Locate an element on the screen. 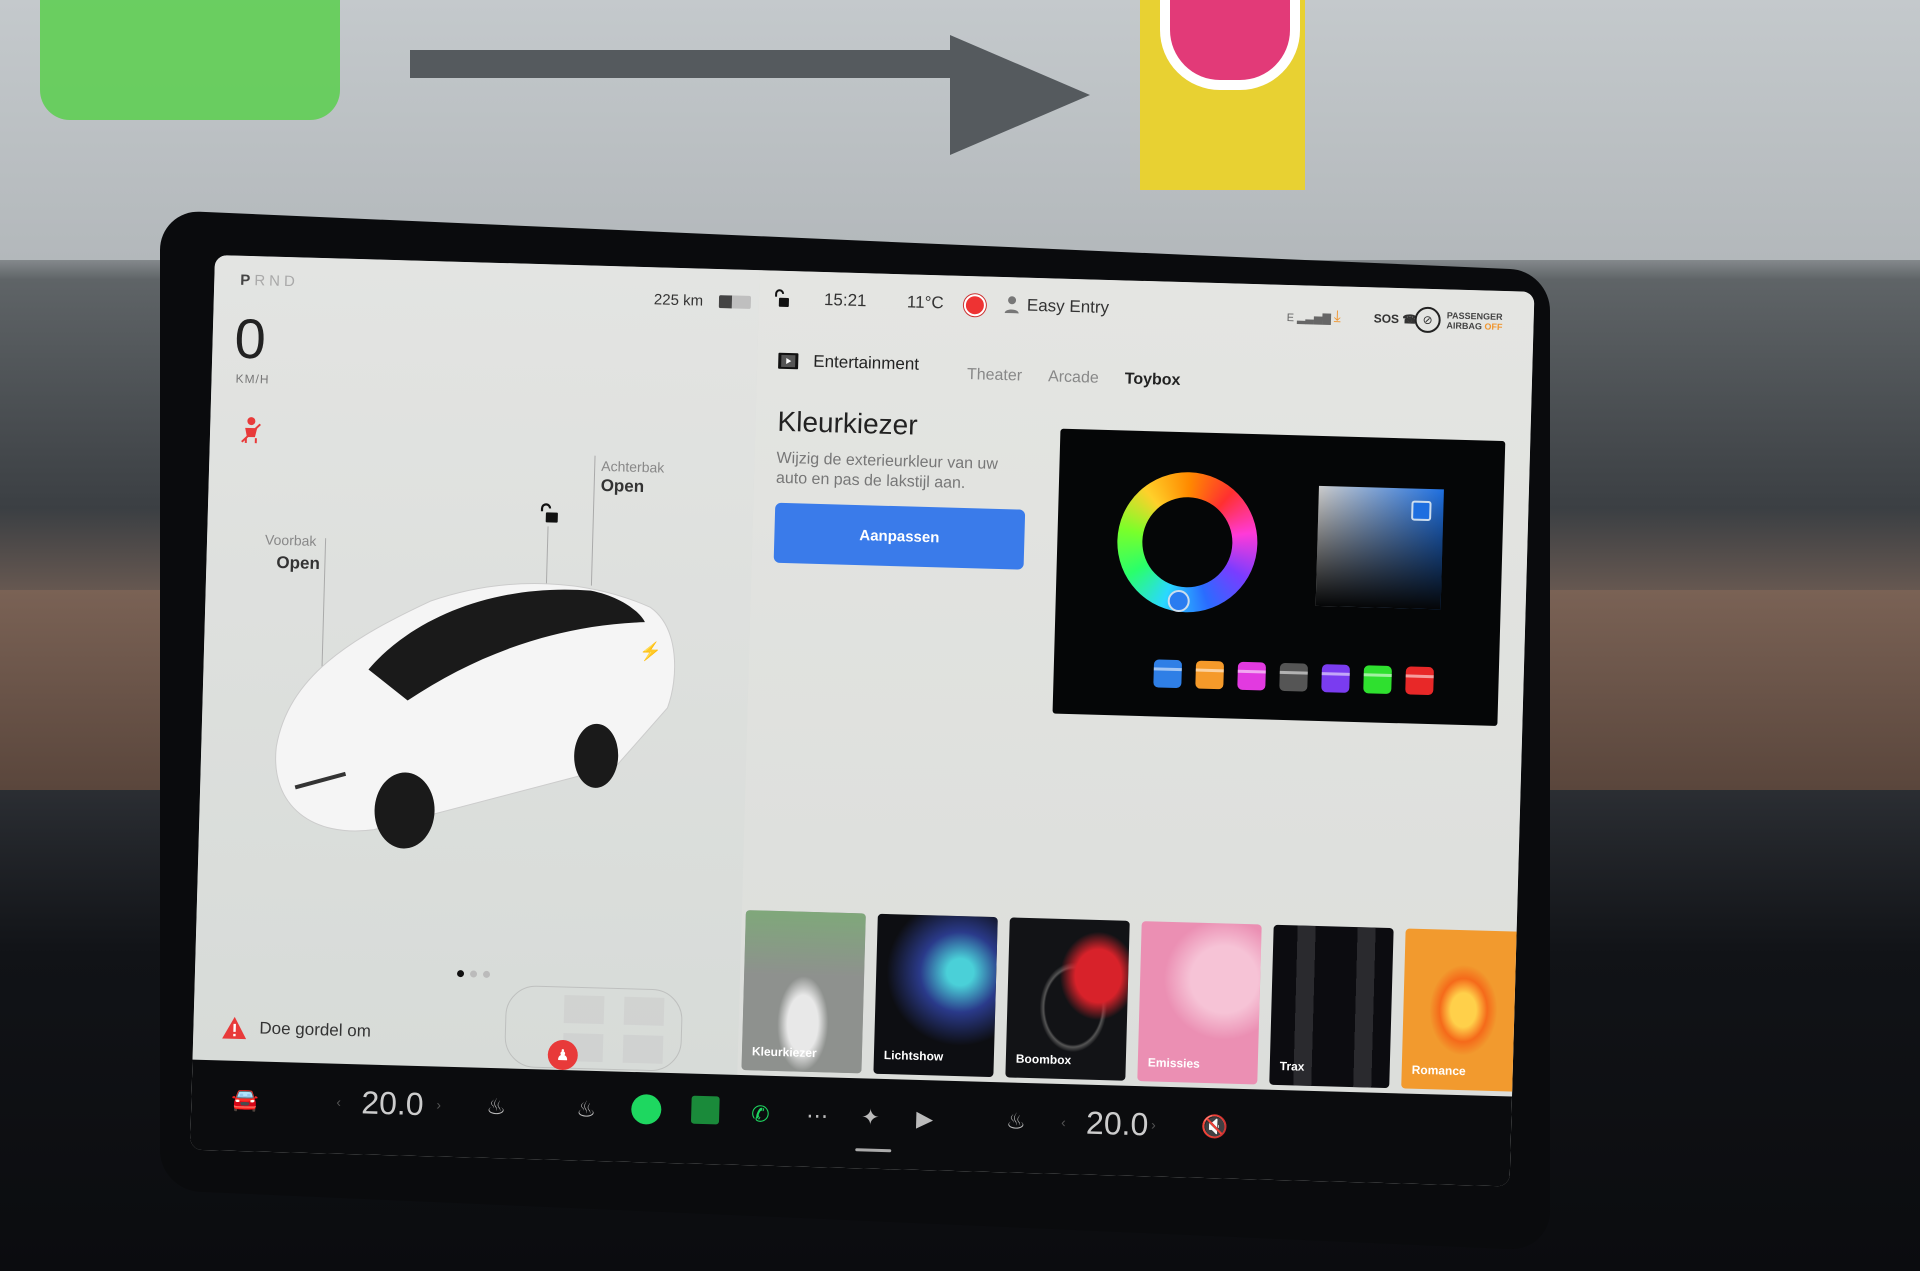 This screenshot has height=1271, width=1920. app-header: Entertainment is located at coordinates (848, 363).